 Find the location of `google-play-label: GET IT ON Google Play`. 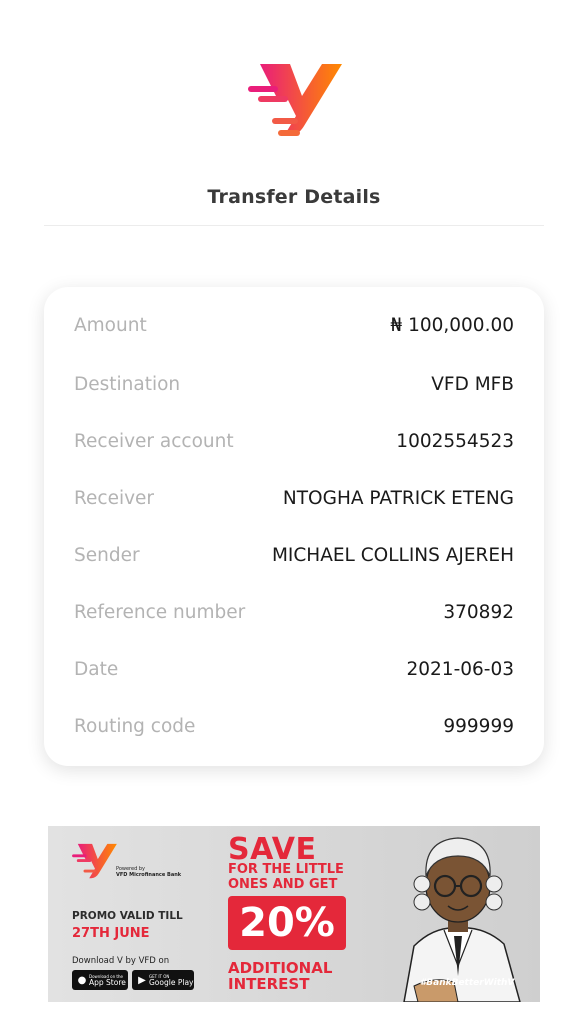

google-play-label: GET IT ON Google Play is located at coordinates (171, 980).